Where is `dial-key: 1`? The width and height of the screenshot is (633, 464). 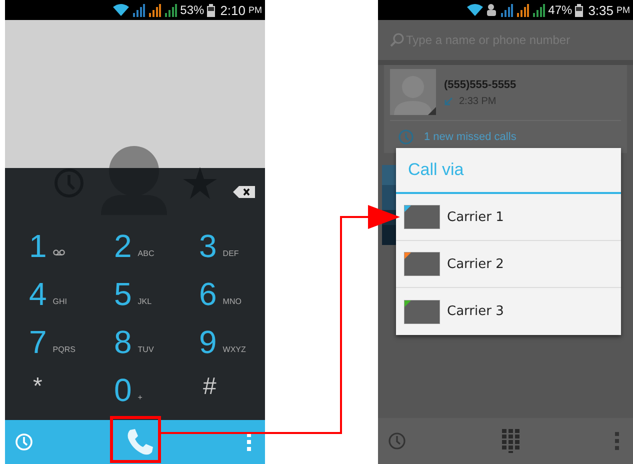 dial-key: 1 is located at coordinates (55, 244).